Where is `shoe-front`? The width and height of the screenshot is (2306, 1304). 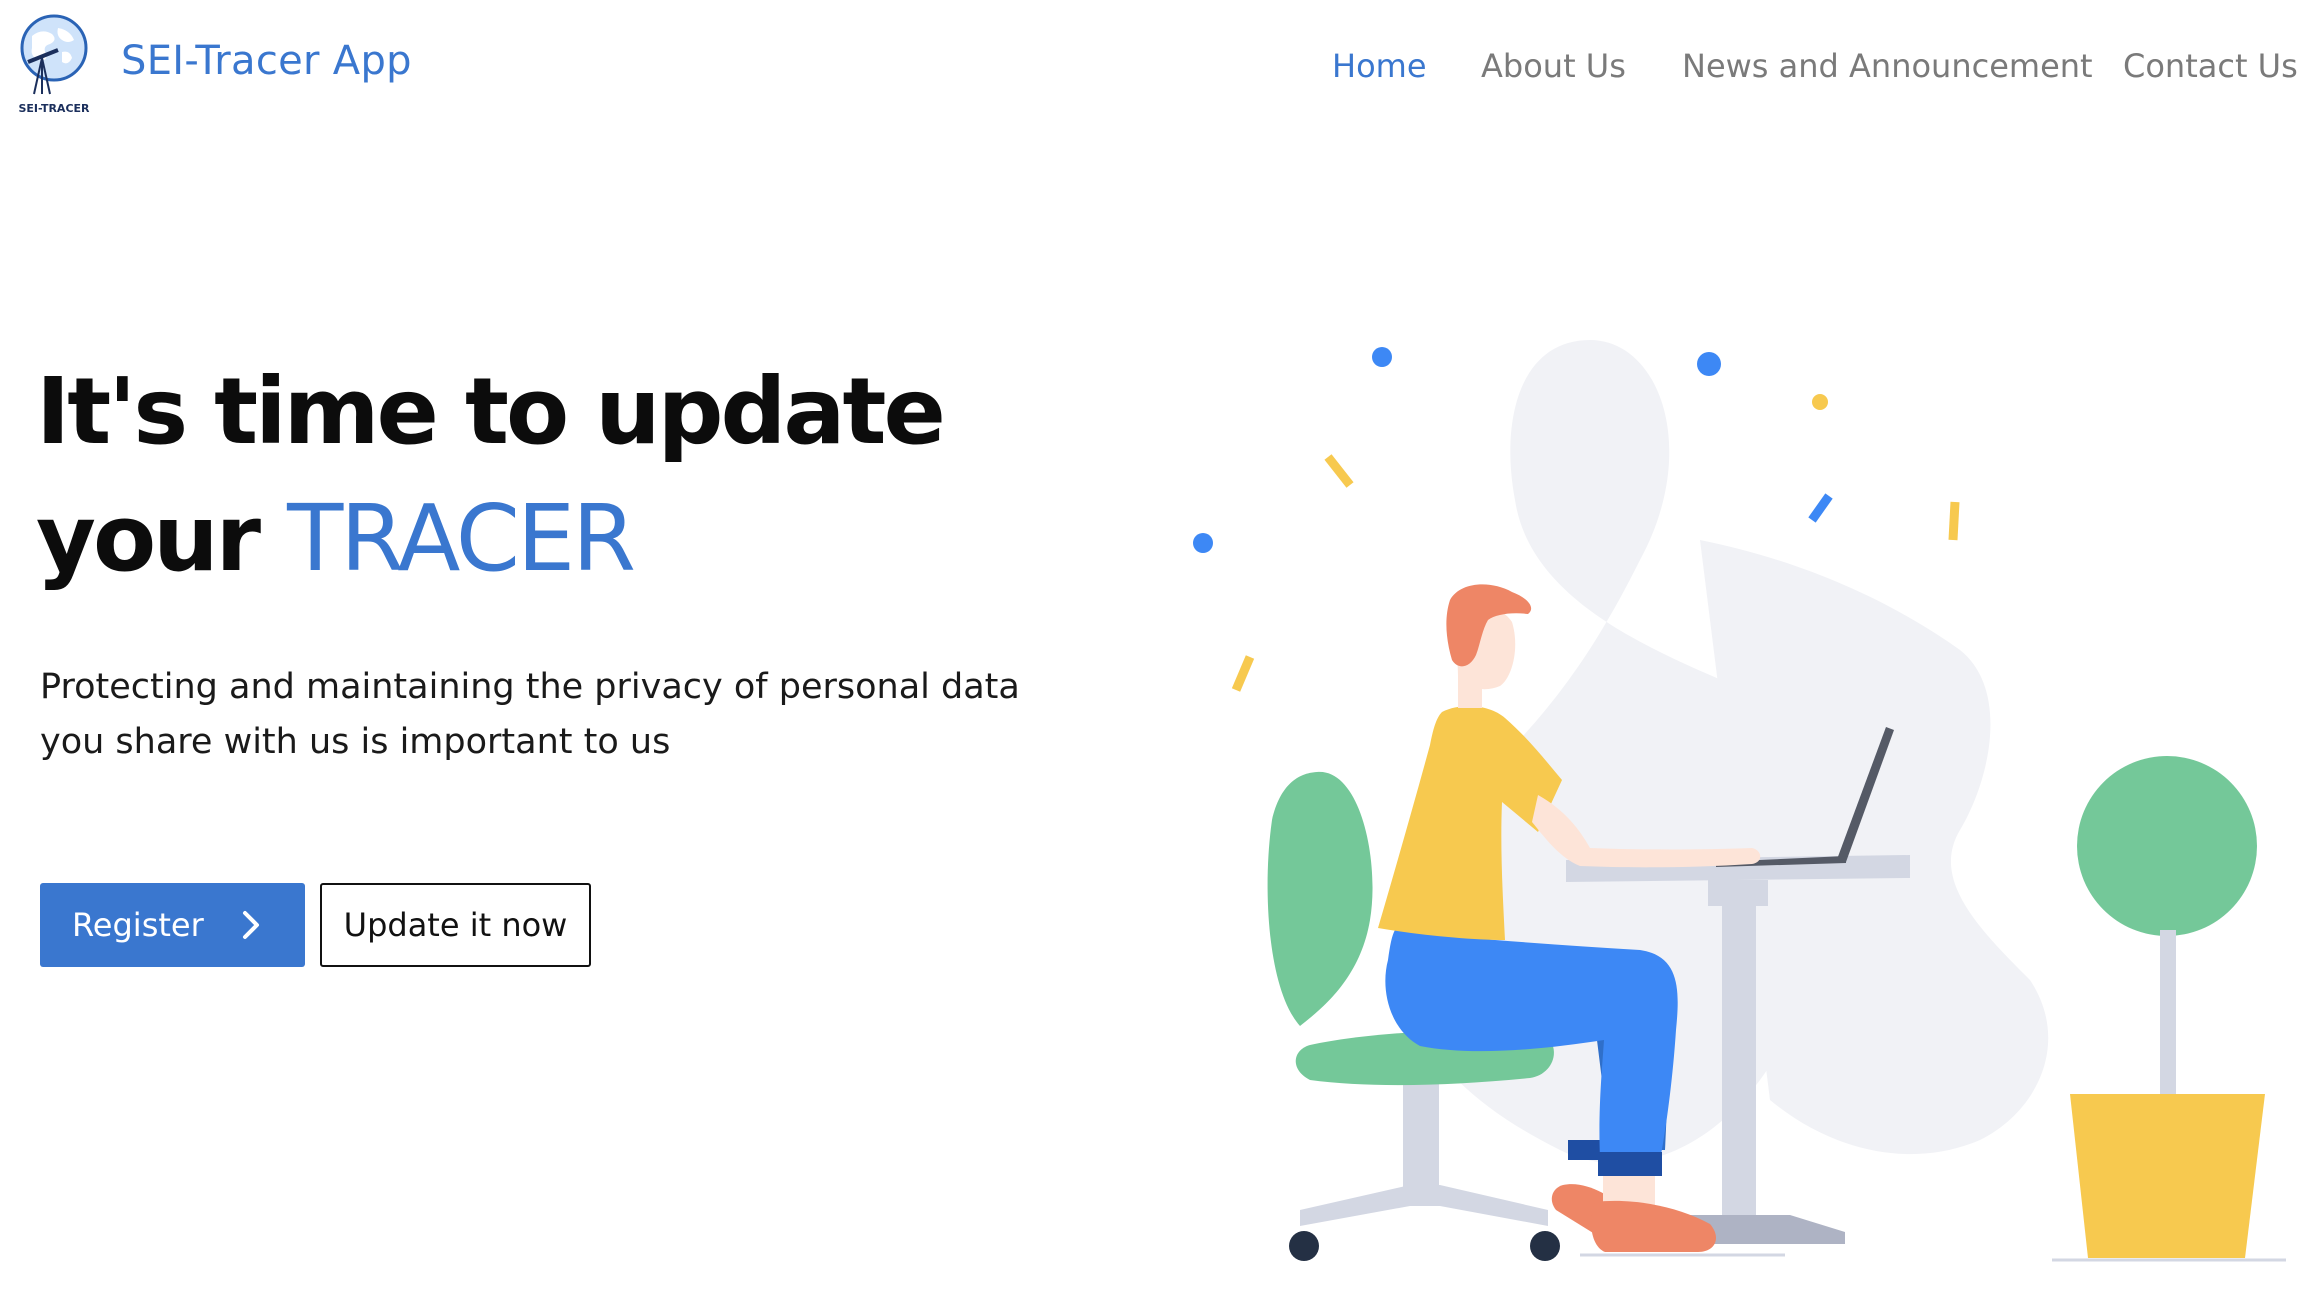
shoe-front is located at coordinates (1654, 1226).